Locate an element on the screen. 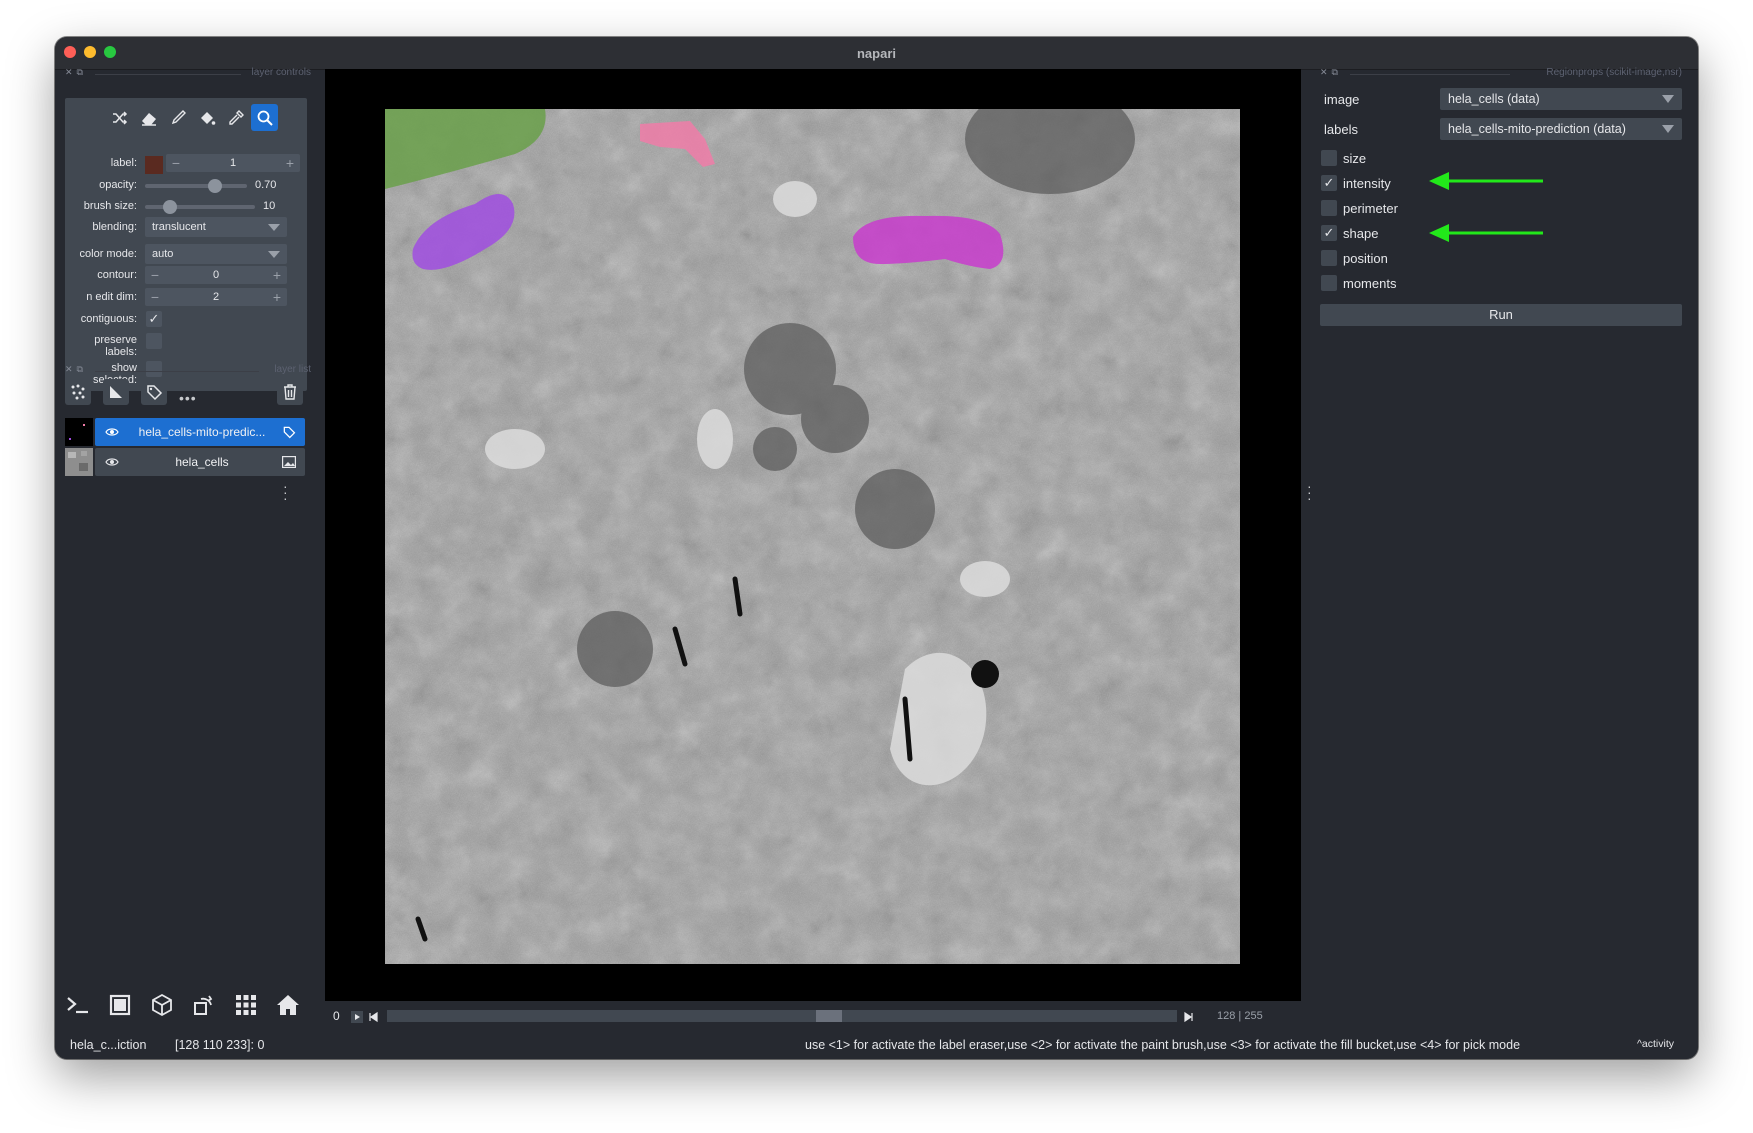  right-dock-resize-handle: · · · is located at coordinates (1309, 492).